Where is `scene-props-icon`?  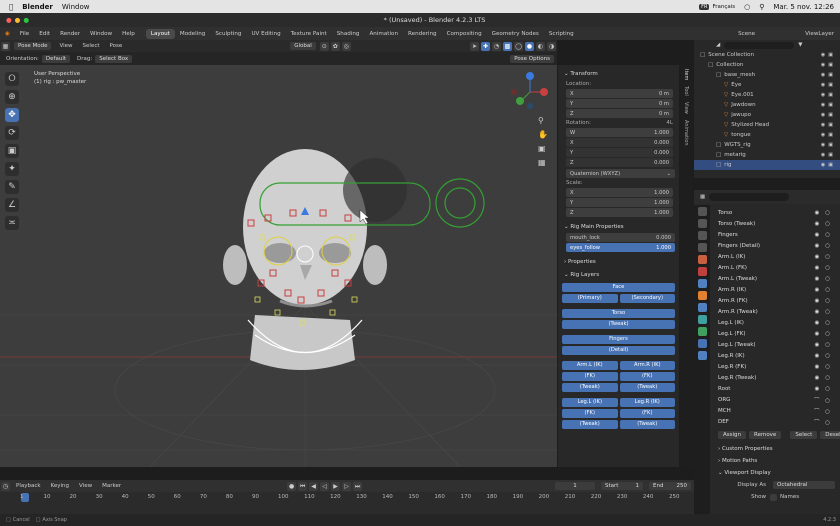 scene-props-icon is located at coordinates (702, 259).